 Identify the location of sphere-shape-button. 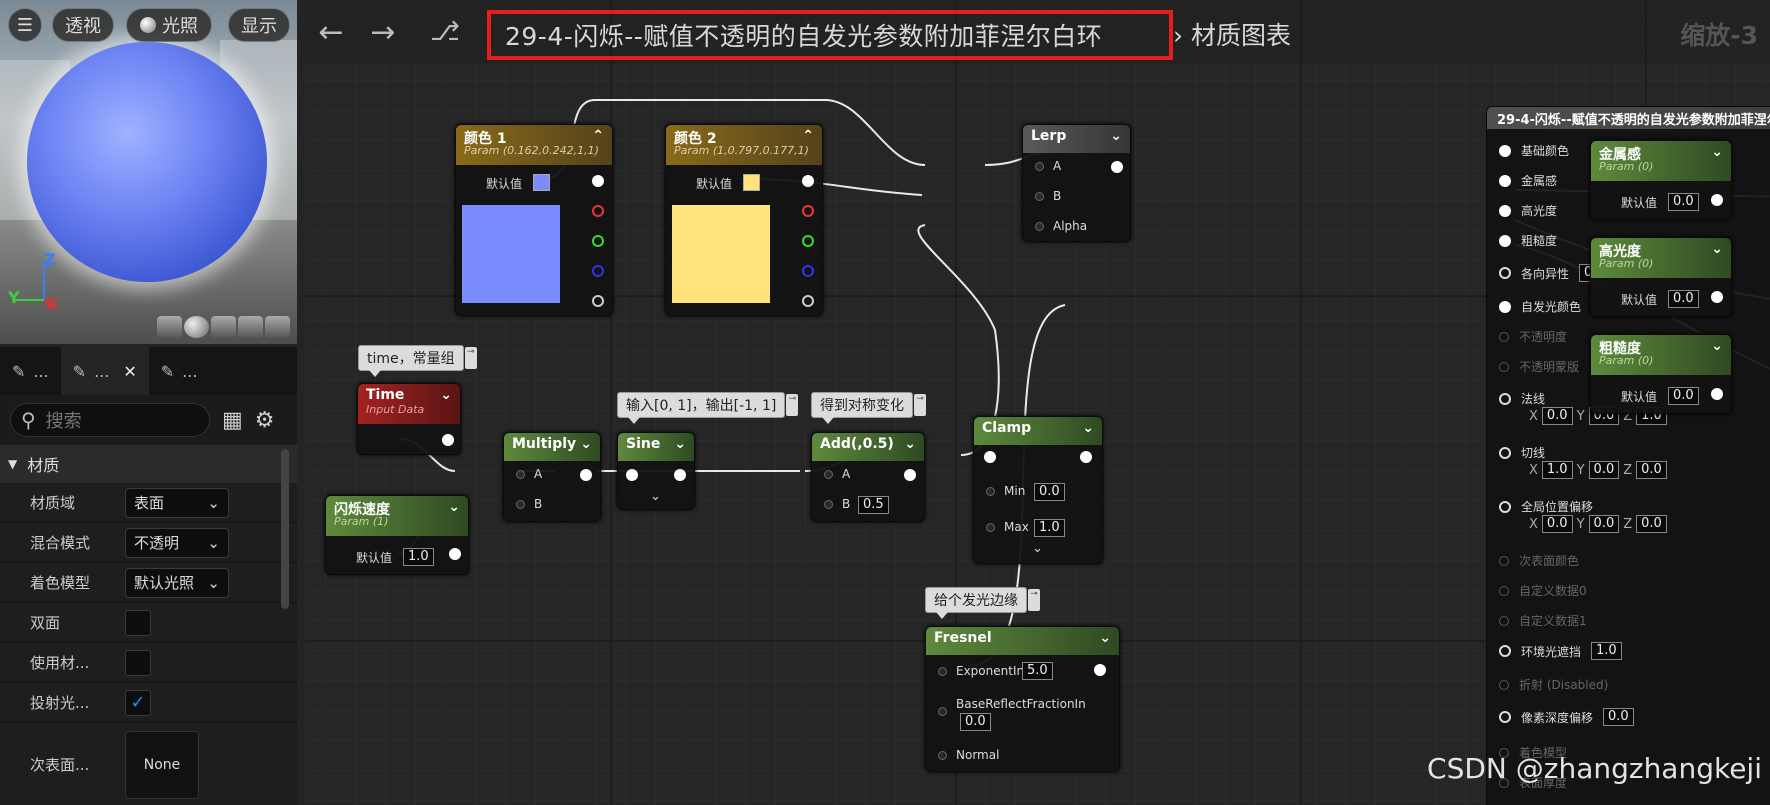
(196, 327).